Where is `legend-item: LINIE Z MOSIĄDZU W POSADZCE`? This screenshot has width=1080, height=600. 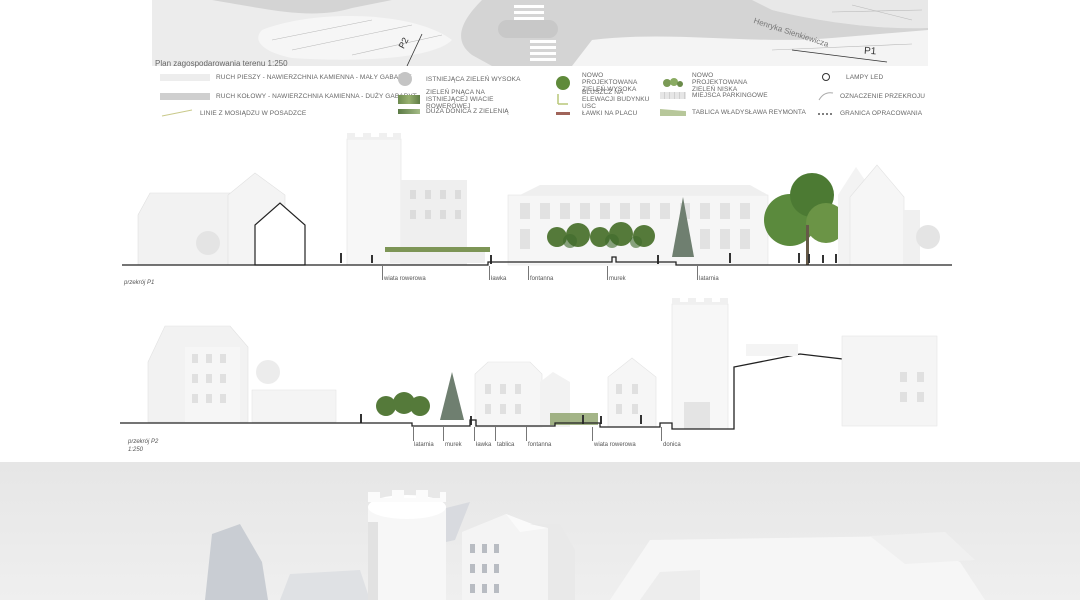 legend-item: LINIE Z MOSIĄDZU W POSADZCE is located at coordinates (233, 113).